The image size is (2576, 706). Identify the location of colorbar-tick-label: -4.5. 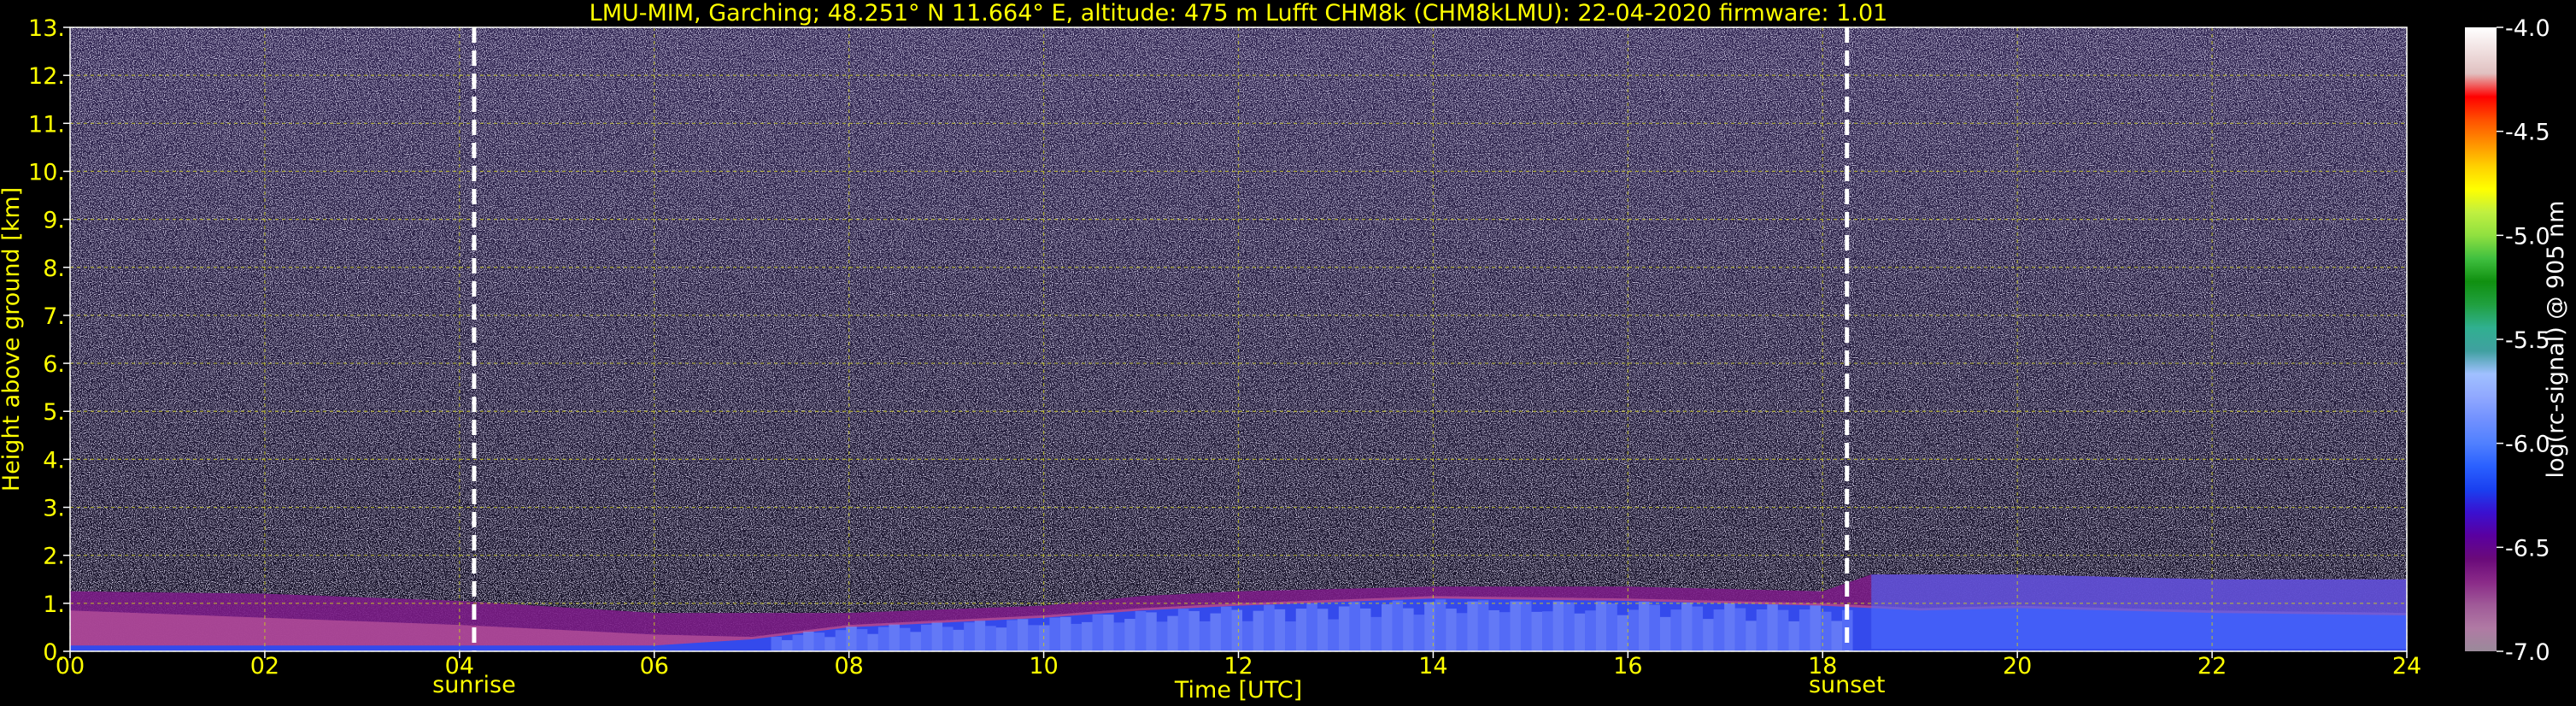
(2527, 133).